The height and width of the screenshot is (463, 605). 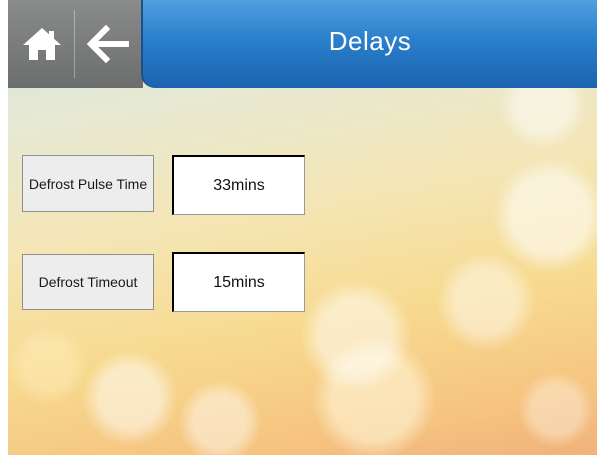 I want to click on nav-bar, so click(x=75, y=44).